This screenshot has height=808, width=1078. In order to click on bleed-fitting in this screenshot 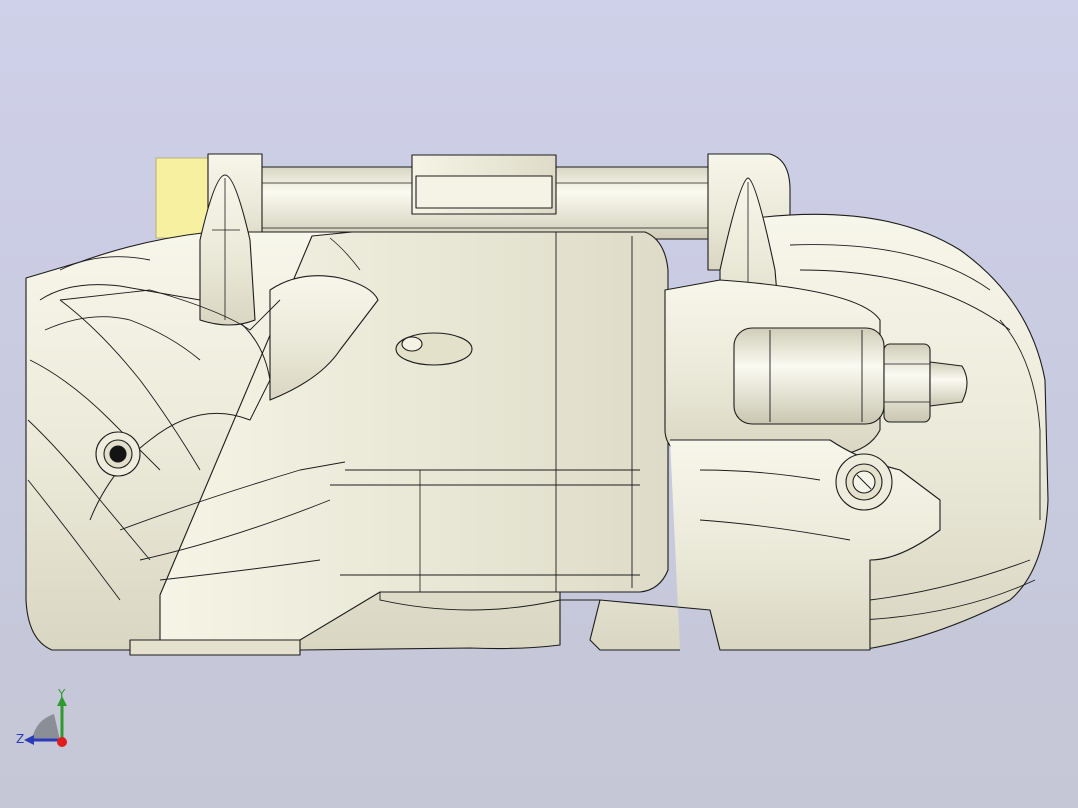, I will do `click(948, 384)`.